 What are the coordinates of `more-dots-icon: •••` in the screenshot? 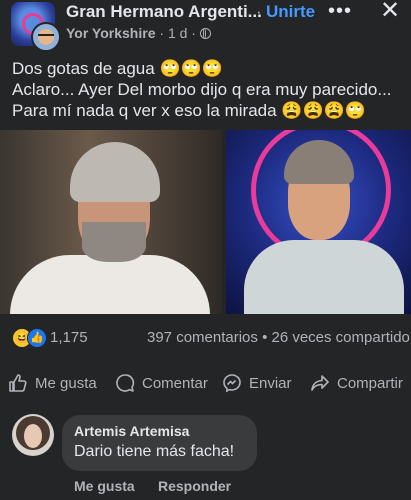 It's located at (340, 11).